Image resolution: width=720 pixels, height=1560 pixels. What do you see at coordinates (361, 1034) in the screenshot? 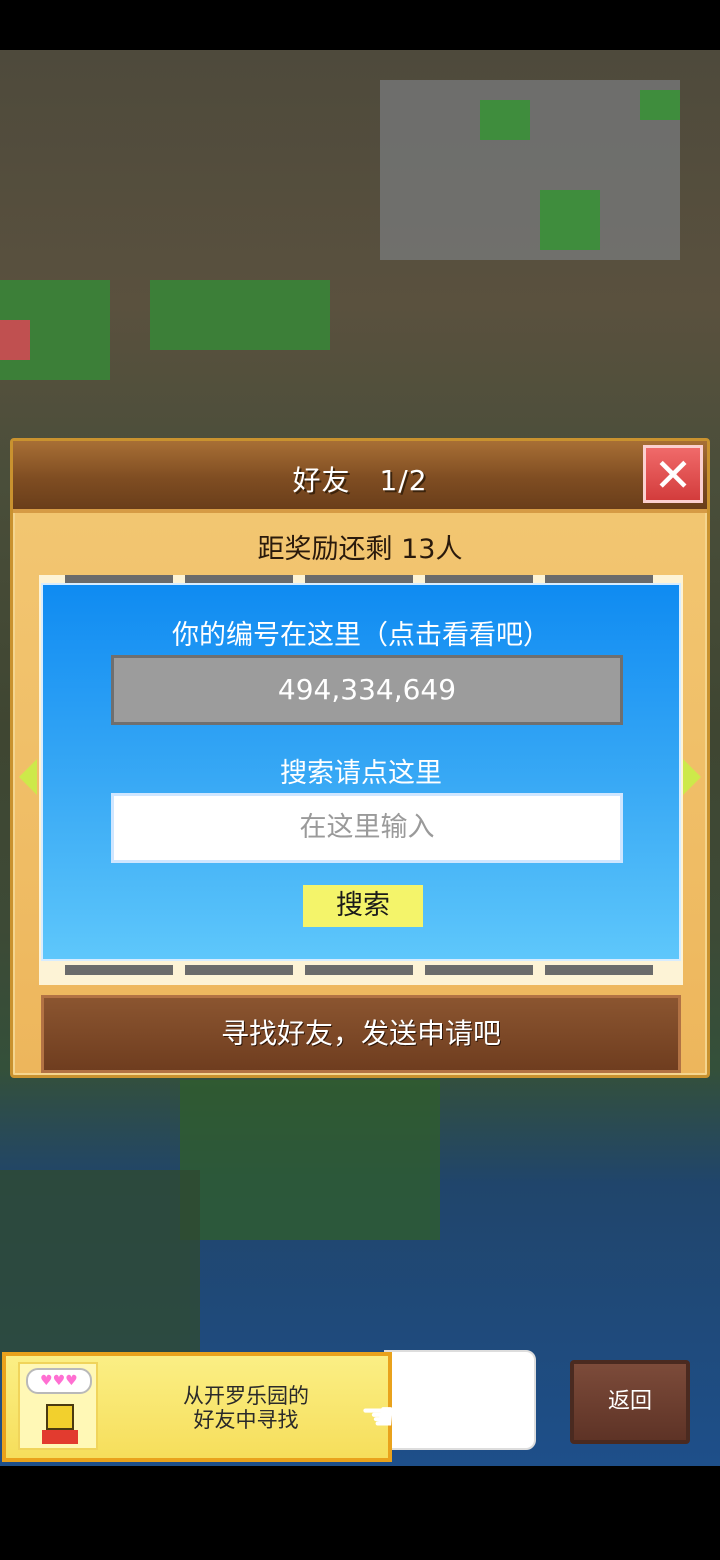
I see `find-friends-button: 寻找好友，发送申请吧` at bounding box center [361, 1034].